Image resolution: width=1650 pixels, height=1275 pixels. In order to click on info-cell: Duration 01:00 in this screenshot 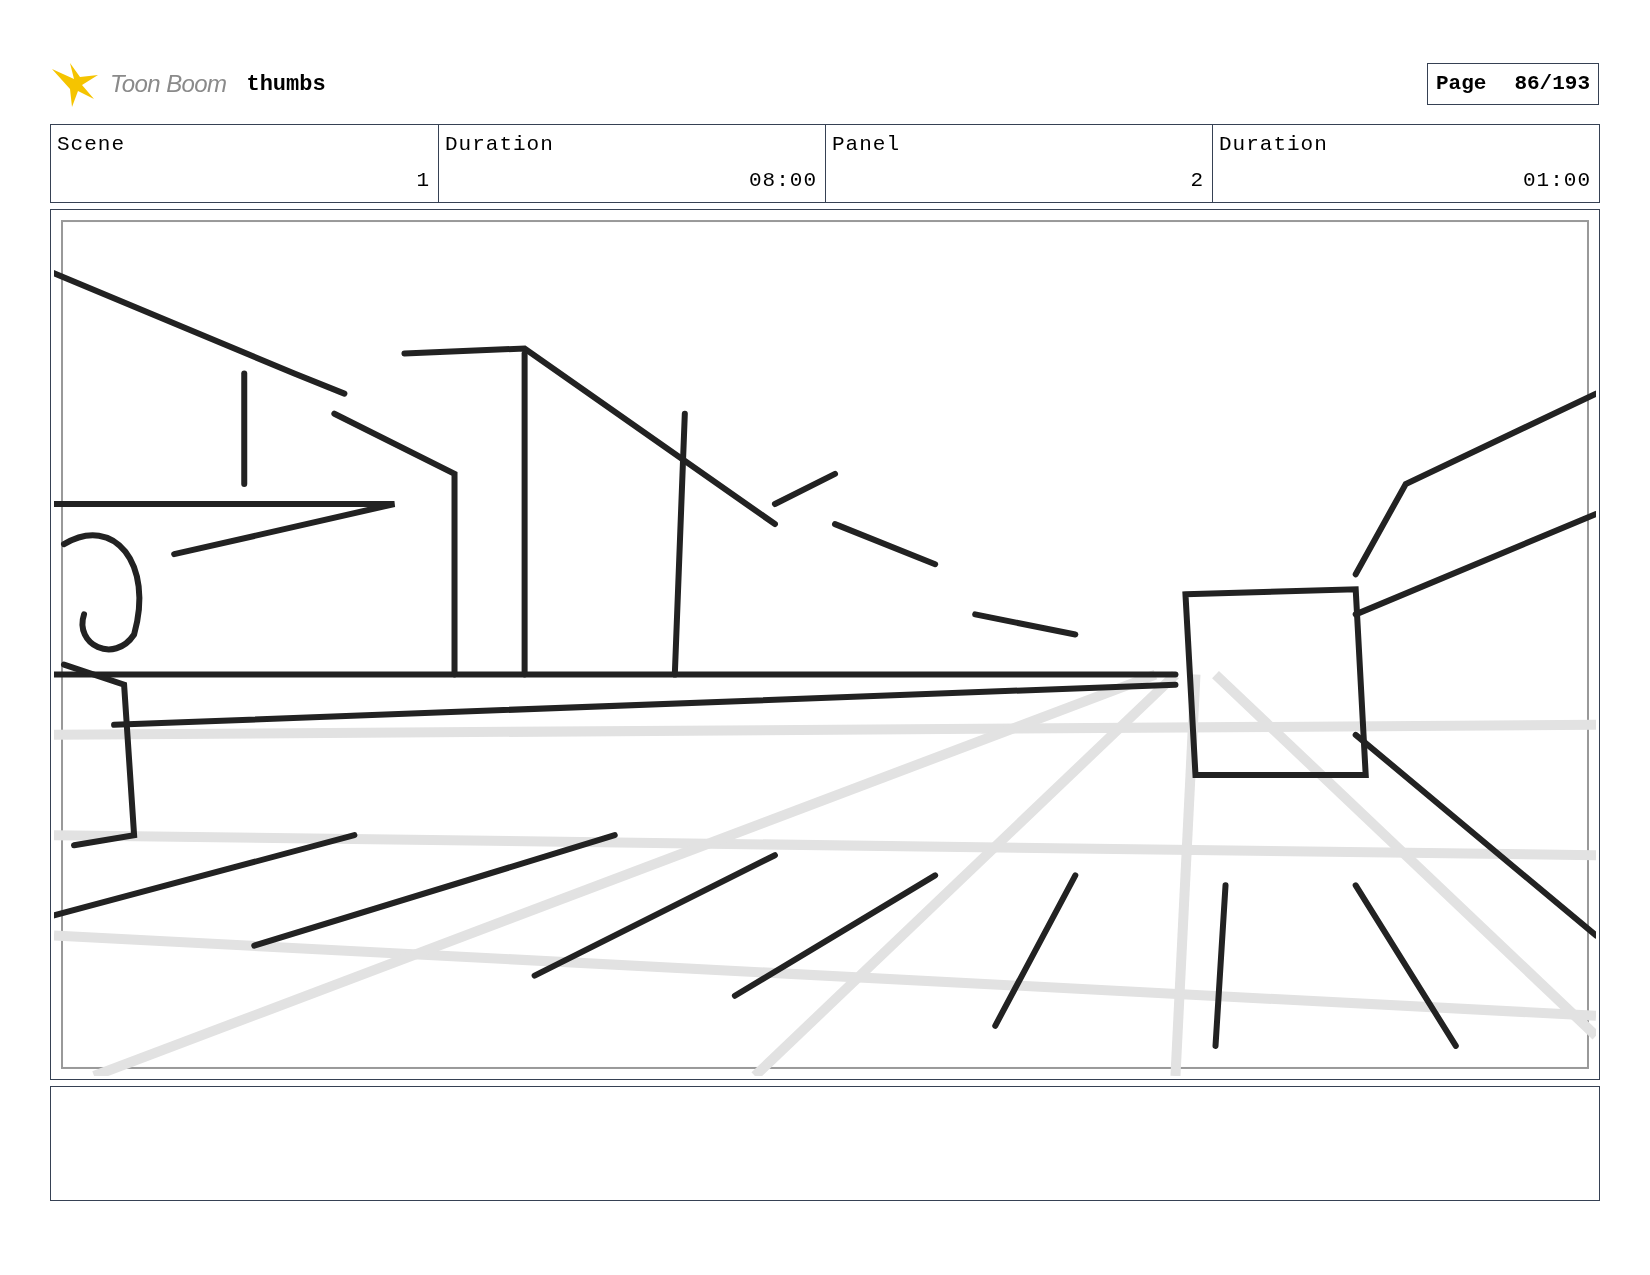, I will do `click(1405, 163)`.